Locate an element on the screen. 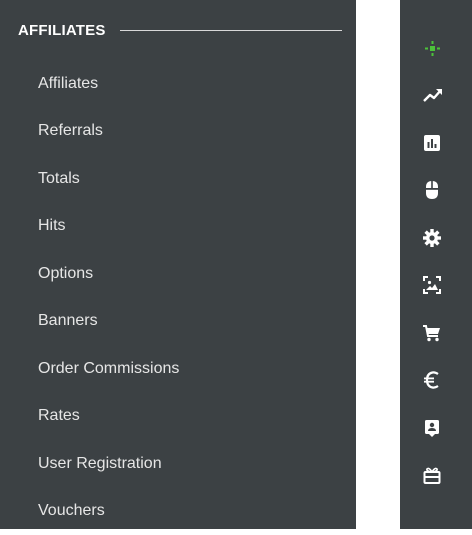 The image size is (472, 535). mouse-icon is located at coordinates (432, 190).